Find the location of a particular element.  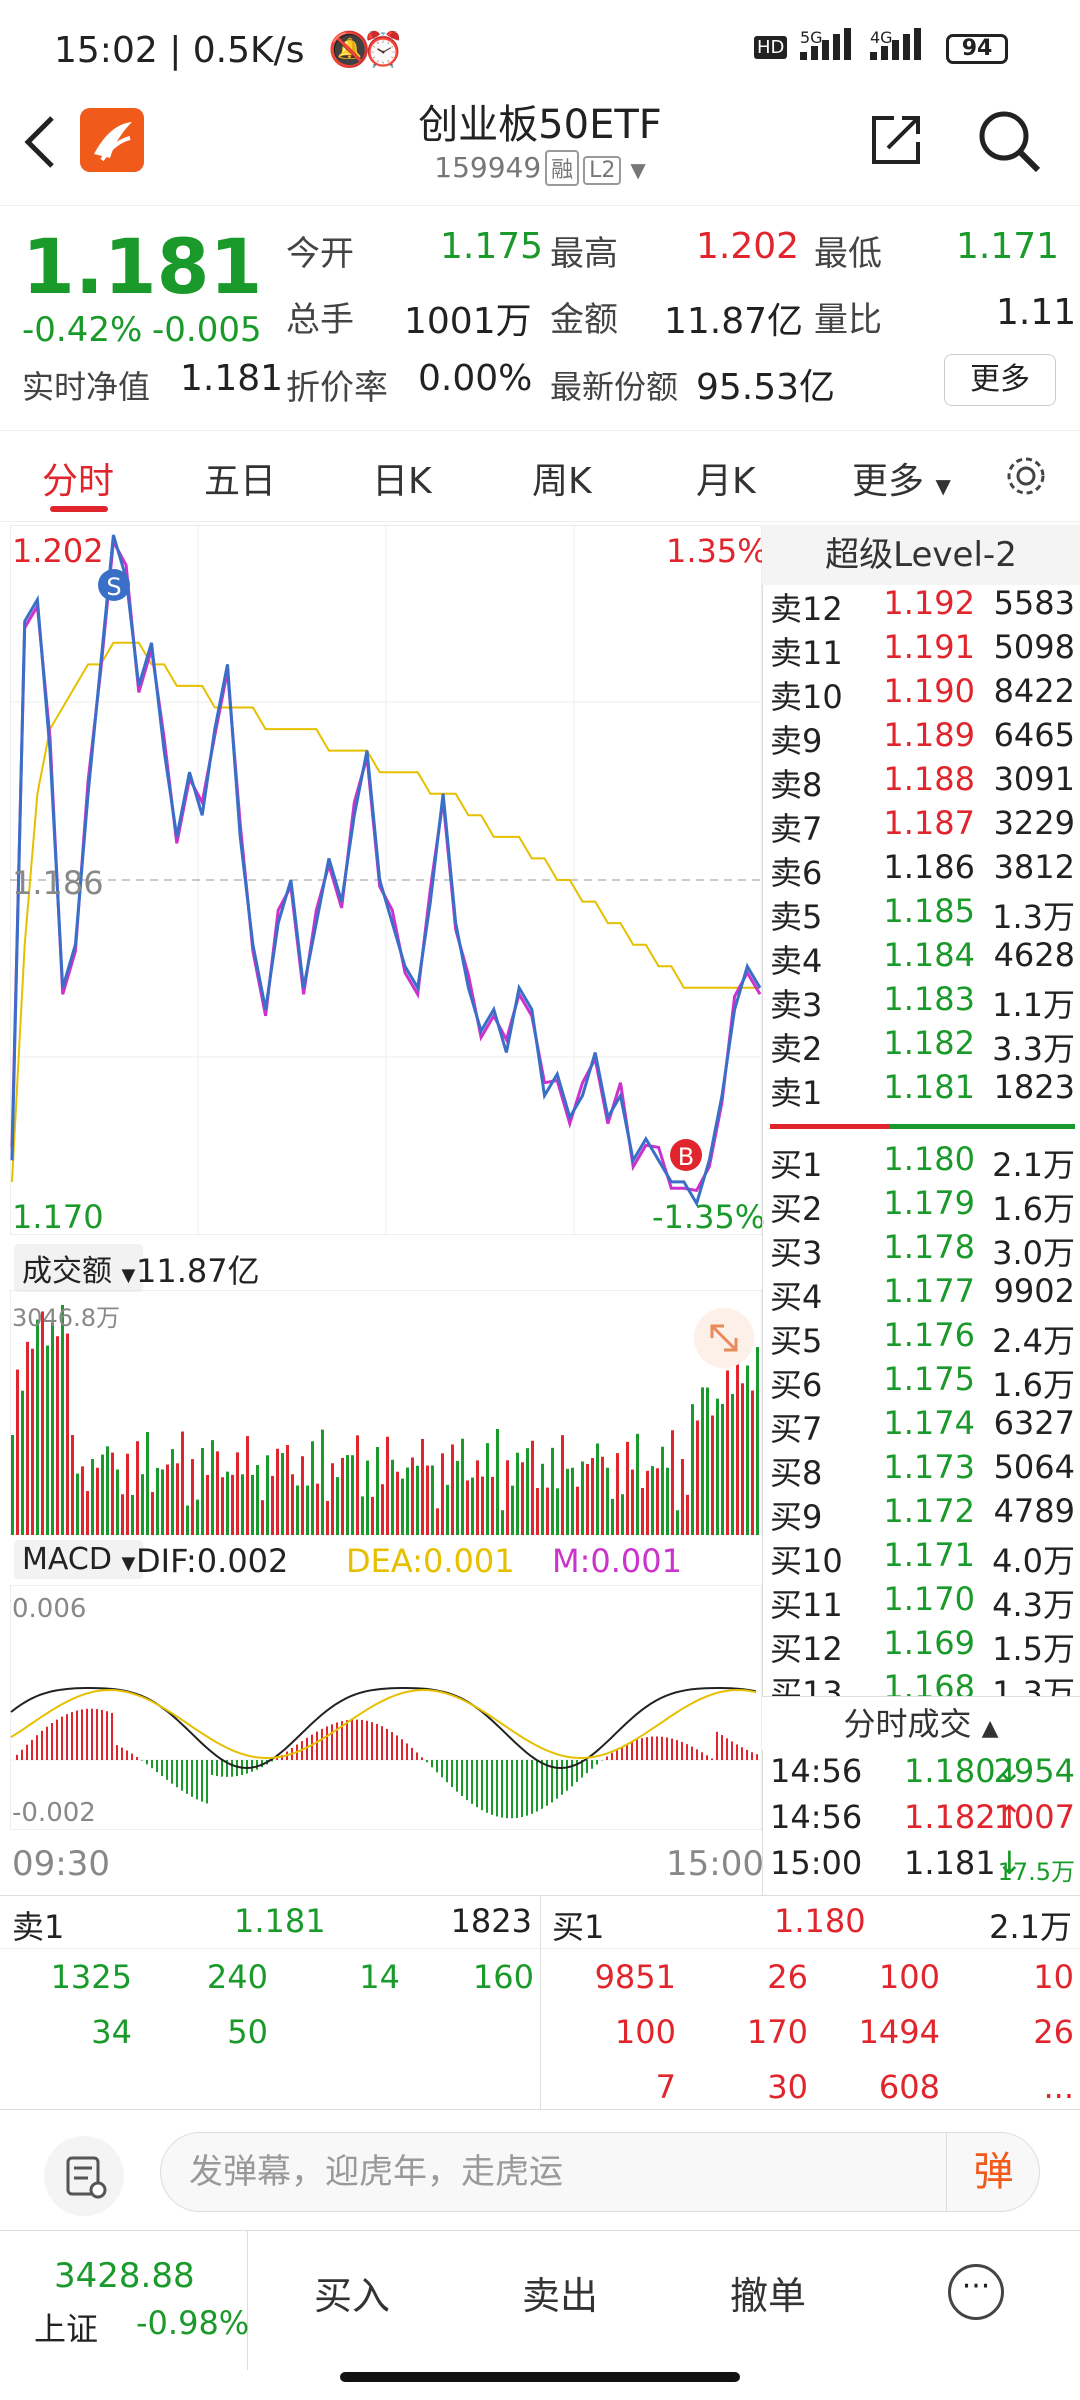

volume-bar-chart is located at coordinates (386, 1412).